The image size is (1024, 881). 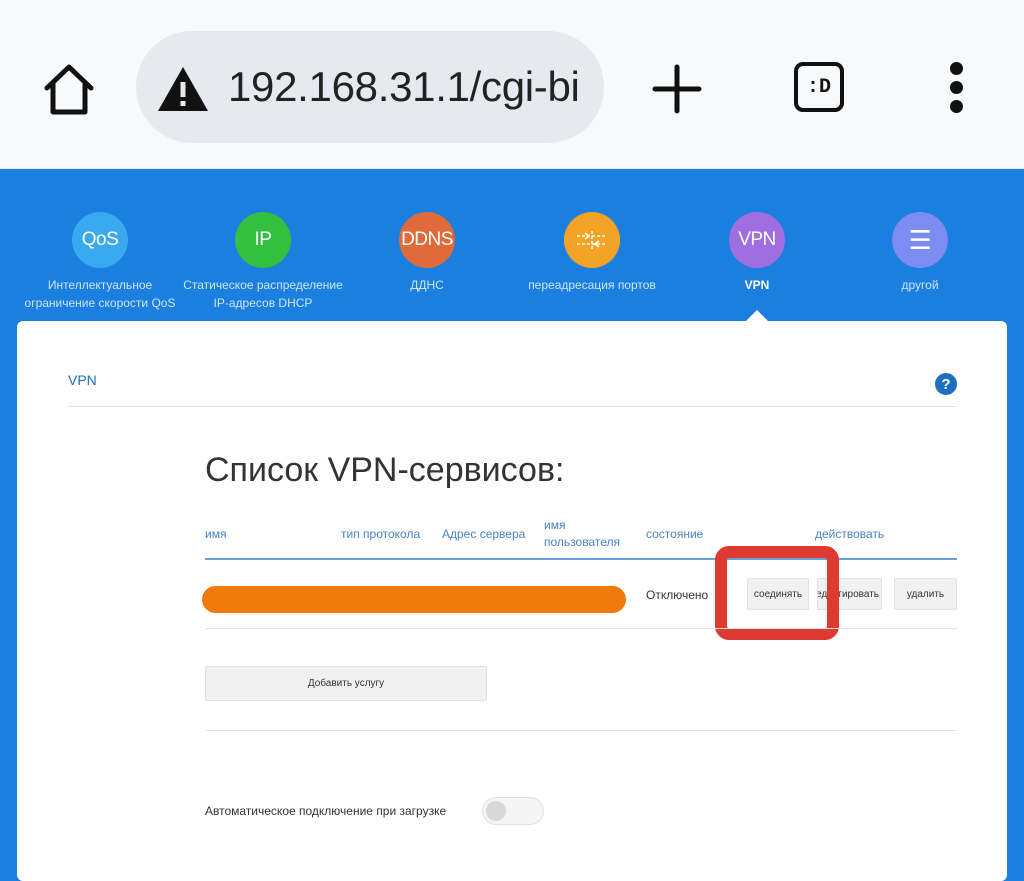 I want to click on nav-label: VPN, so click(x=757, y=285).